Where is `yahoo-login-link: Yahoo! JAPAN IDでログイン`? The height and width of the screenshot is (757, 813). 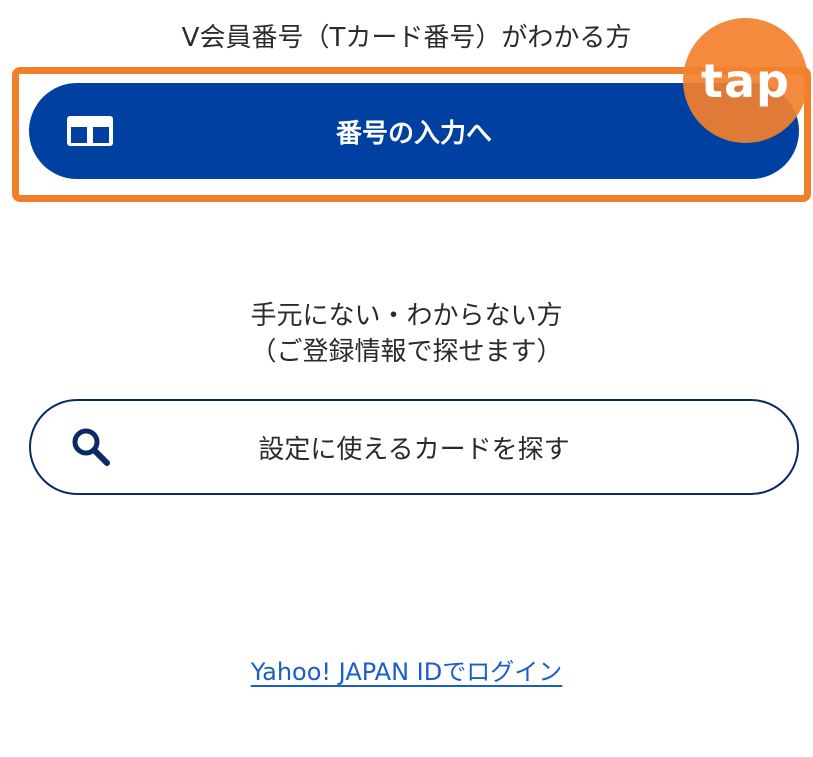
yahoo-login-link: Yahoo! JAPAN IDでログイン is located at coordinates (406, 672).